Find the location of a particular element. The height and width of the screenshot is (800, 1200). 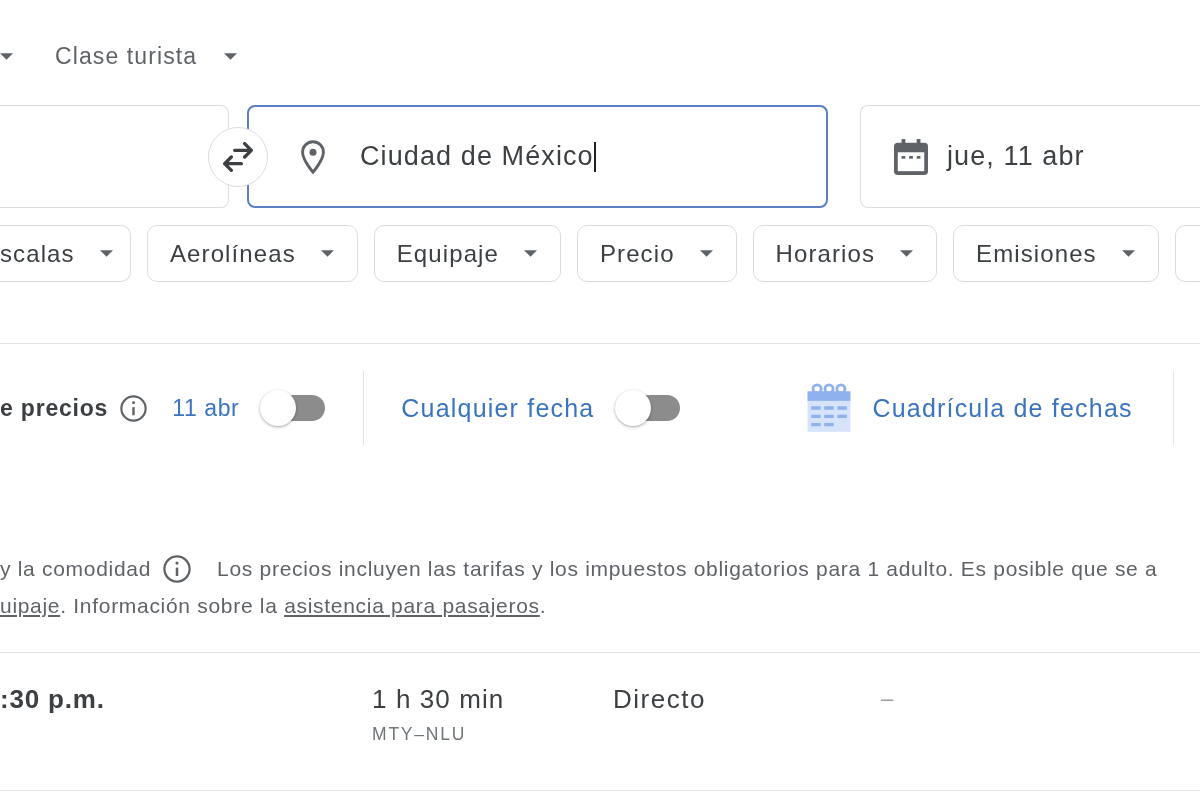

date-grid-button: Cuadrícula de fechas is located at coordinates (969, 408).